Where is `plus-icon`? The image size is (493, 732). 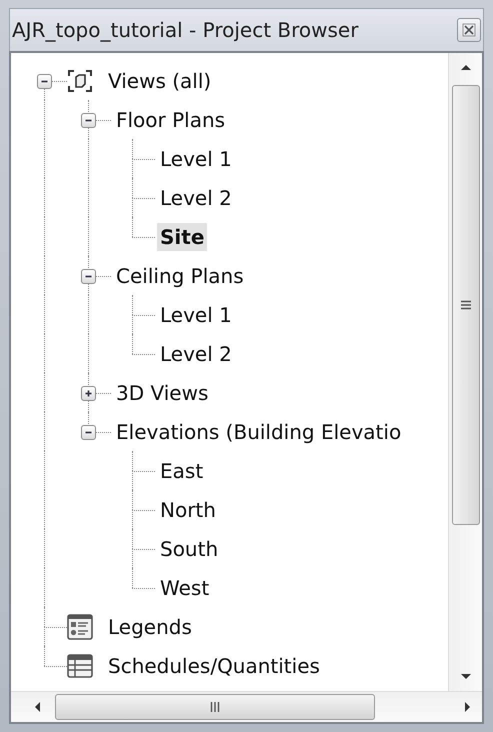 plus-icon is located at coordinates (88, 393).